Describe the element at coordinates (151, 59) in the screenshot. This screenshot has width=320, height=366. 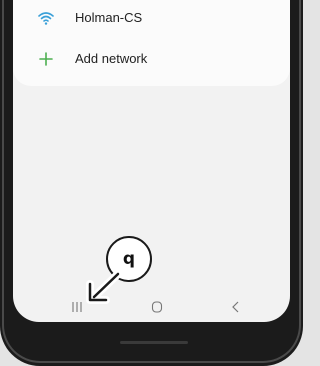
I see `add-network-item: Add network` at that location.